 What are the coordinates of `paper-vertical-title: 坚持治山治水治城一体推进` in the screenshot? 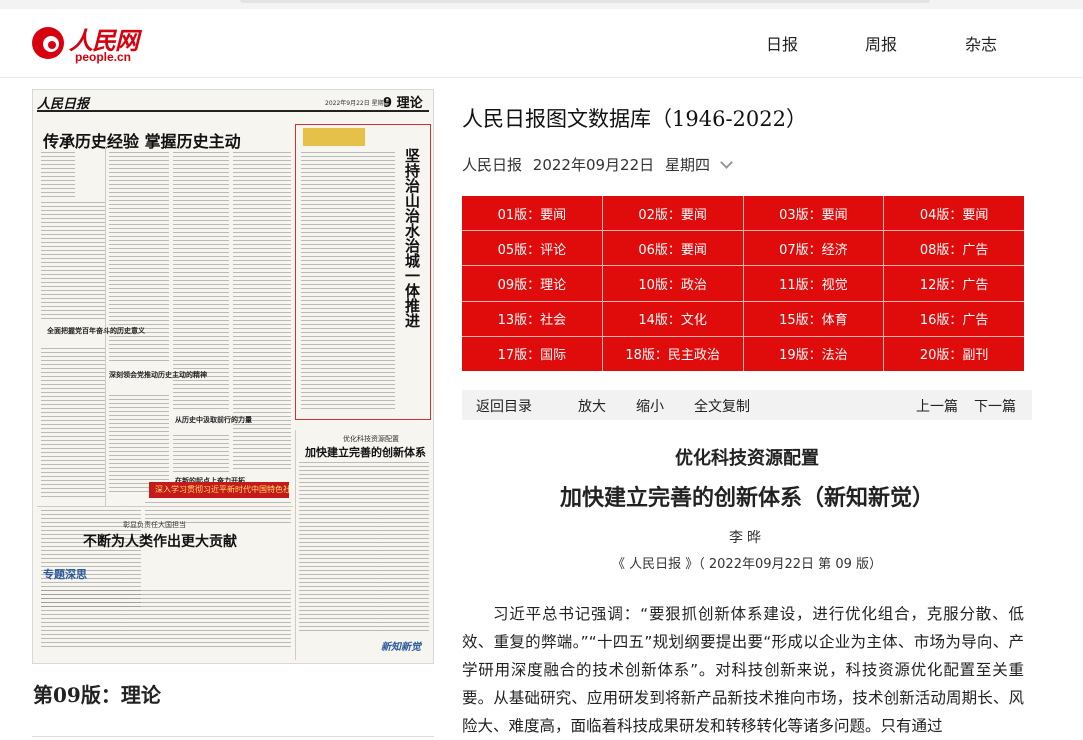 It's located at (412, 238).